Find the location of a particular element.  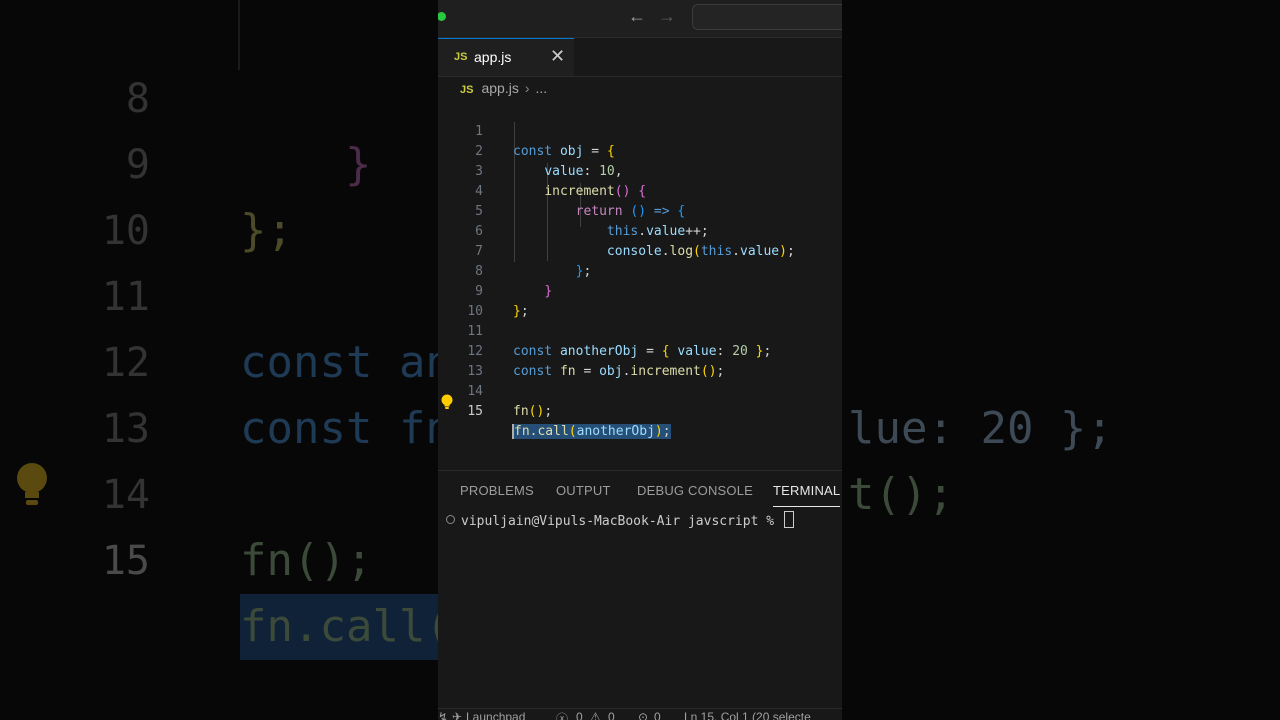

close-icon: ✕ is located at coordinates (557, 56).